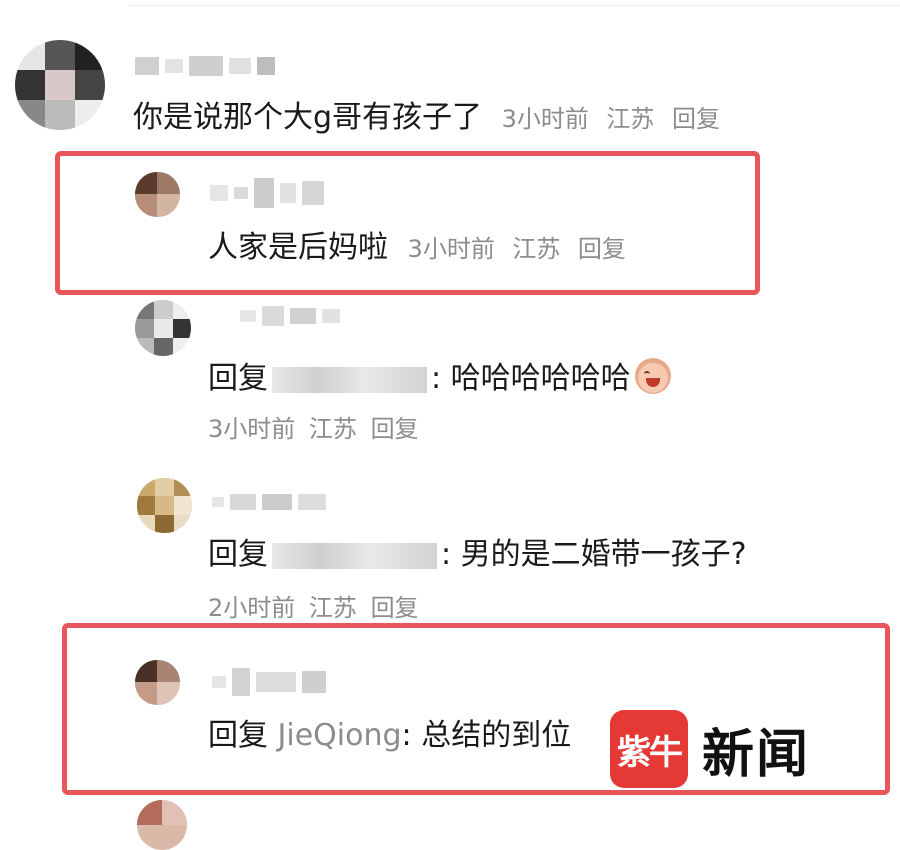 The height and width of the screenshot is (850, 900). I want to click on comment-text: : 哈哈哈哈哈哈, so click(531, 378).